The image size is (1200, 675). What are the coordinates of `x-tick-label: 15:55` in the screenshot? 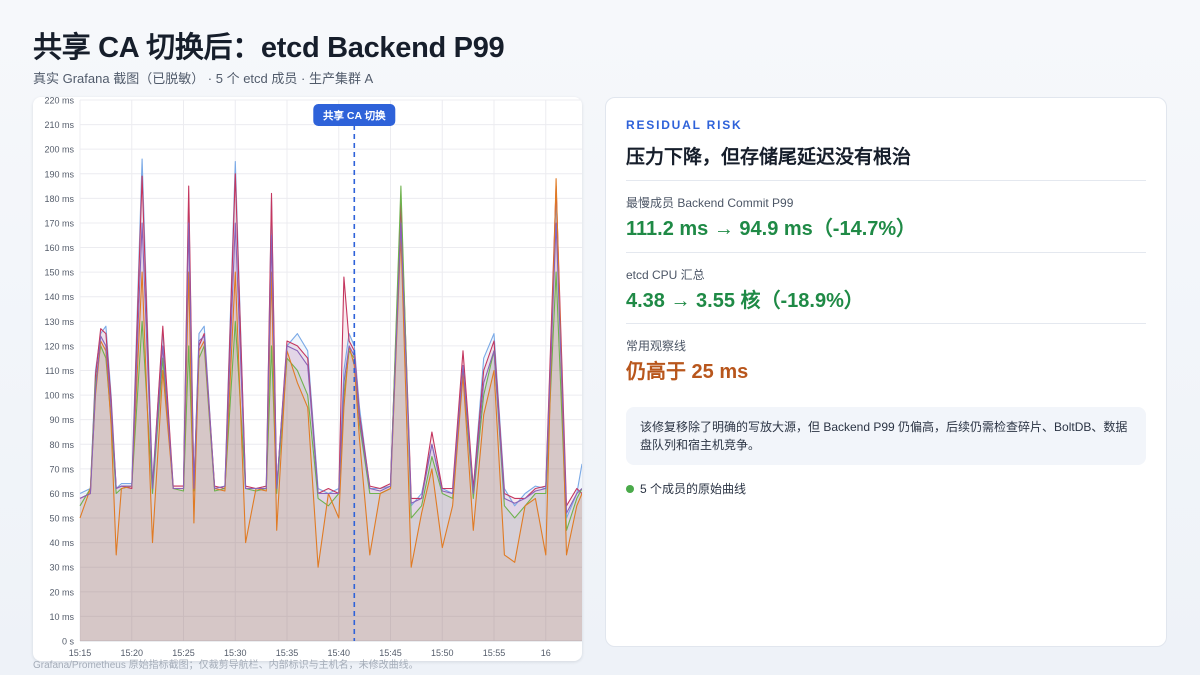 It's located at (494, 653).